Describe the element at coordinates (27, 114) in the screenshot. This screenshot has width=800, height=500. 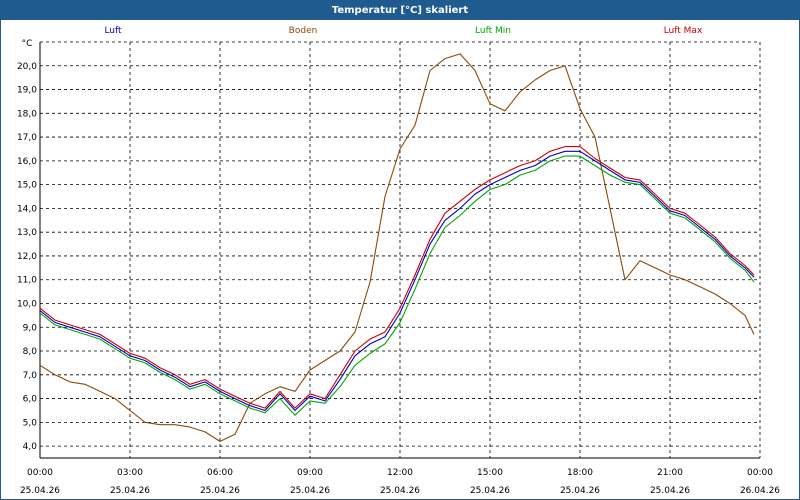
I see `y-tick-label: 18,0` at that location.